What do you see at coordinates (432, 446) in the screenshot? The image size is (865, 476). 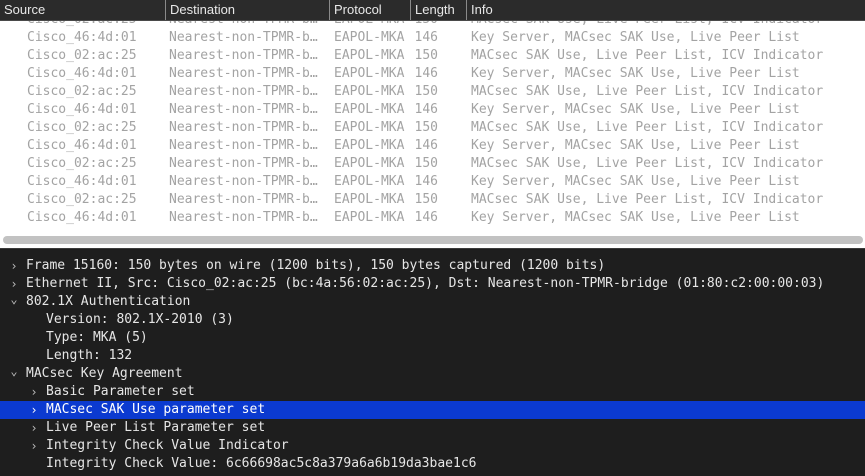 I see `detail-tree-row: › Integrity Check Value Indicator` at bounding box center [432, 446].